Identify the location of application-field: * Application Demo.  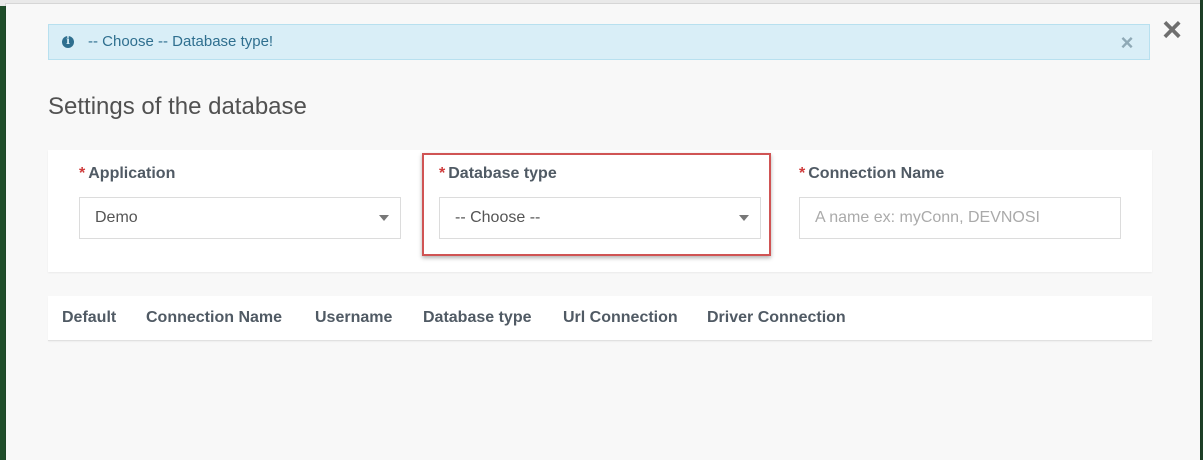
(240, 201).